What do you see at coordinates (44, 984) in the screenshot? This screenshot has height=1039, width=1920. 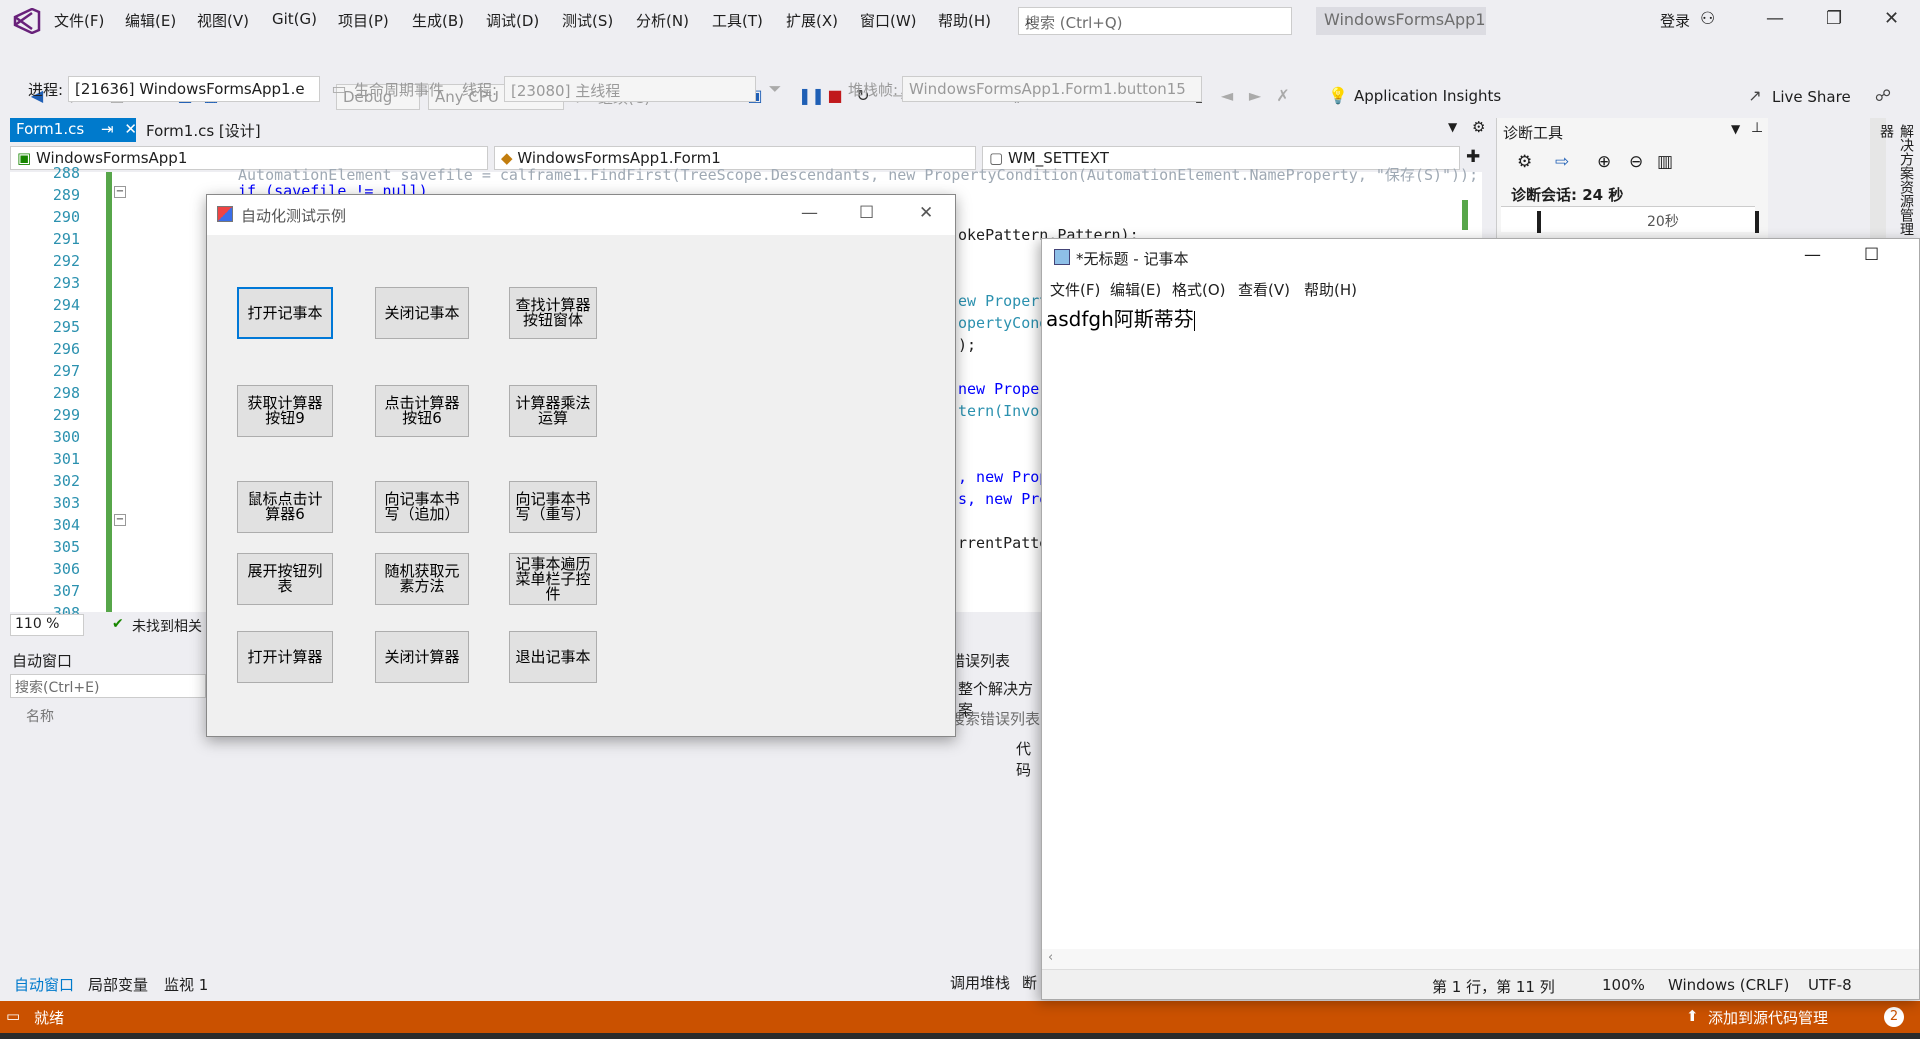 I see `tab-autos: 自动窗口` at bounding box center [44, 984].